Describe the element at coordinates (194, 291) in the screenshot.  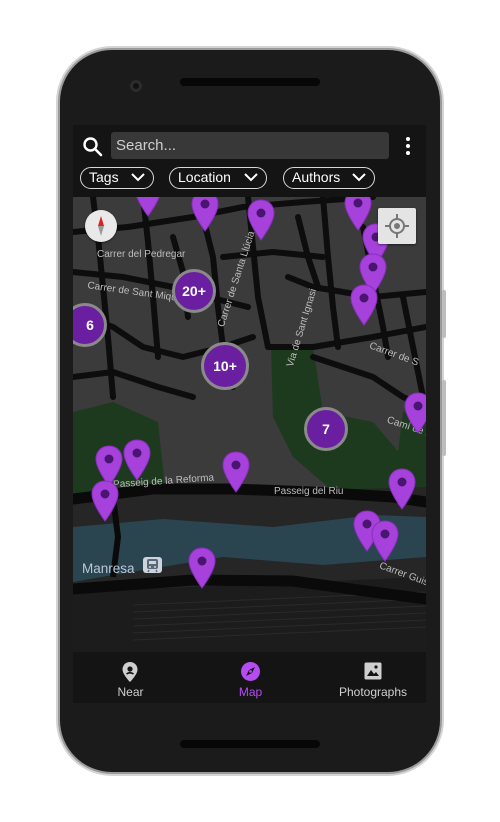
I see `cluster-marker: 20+` at that location.